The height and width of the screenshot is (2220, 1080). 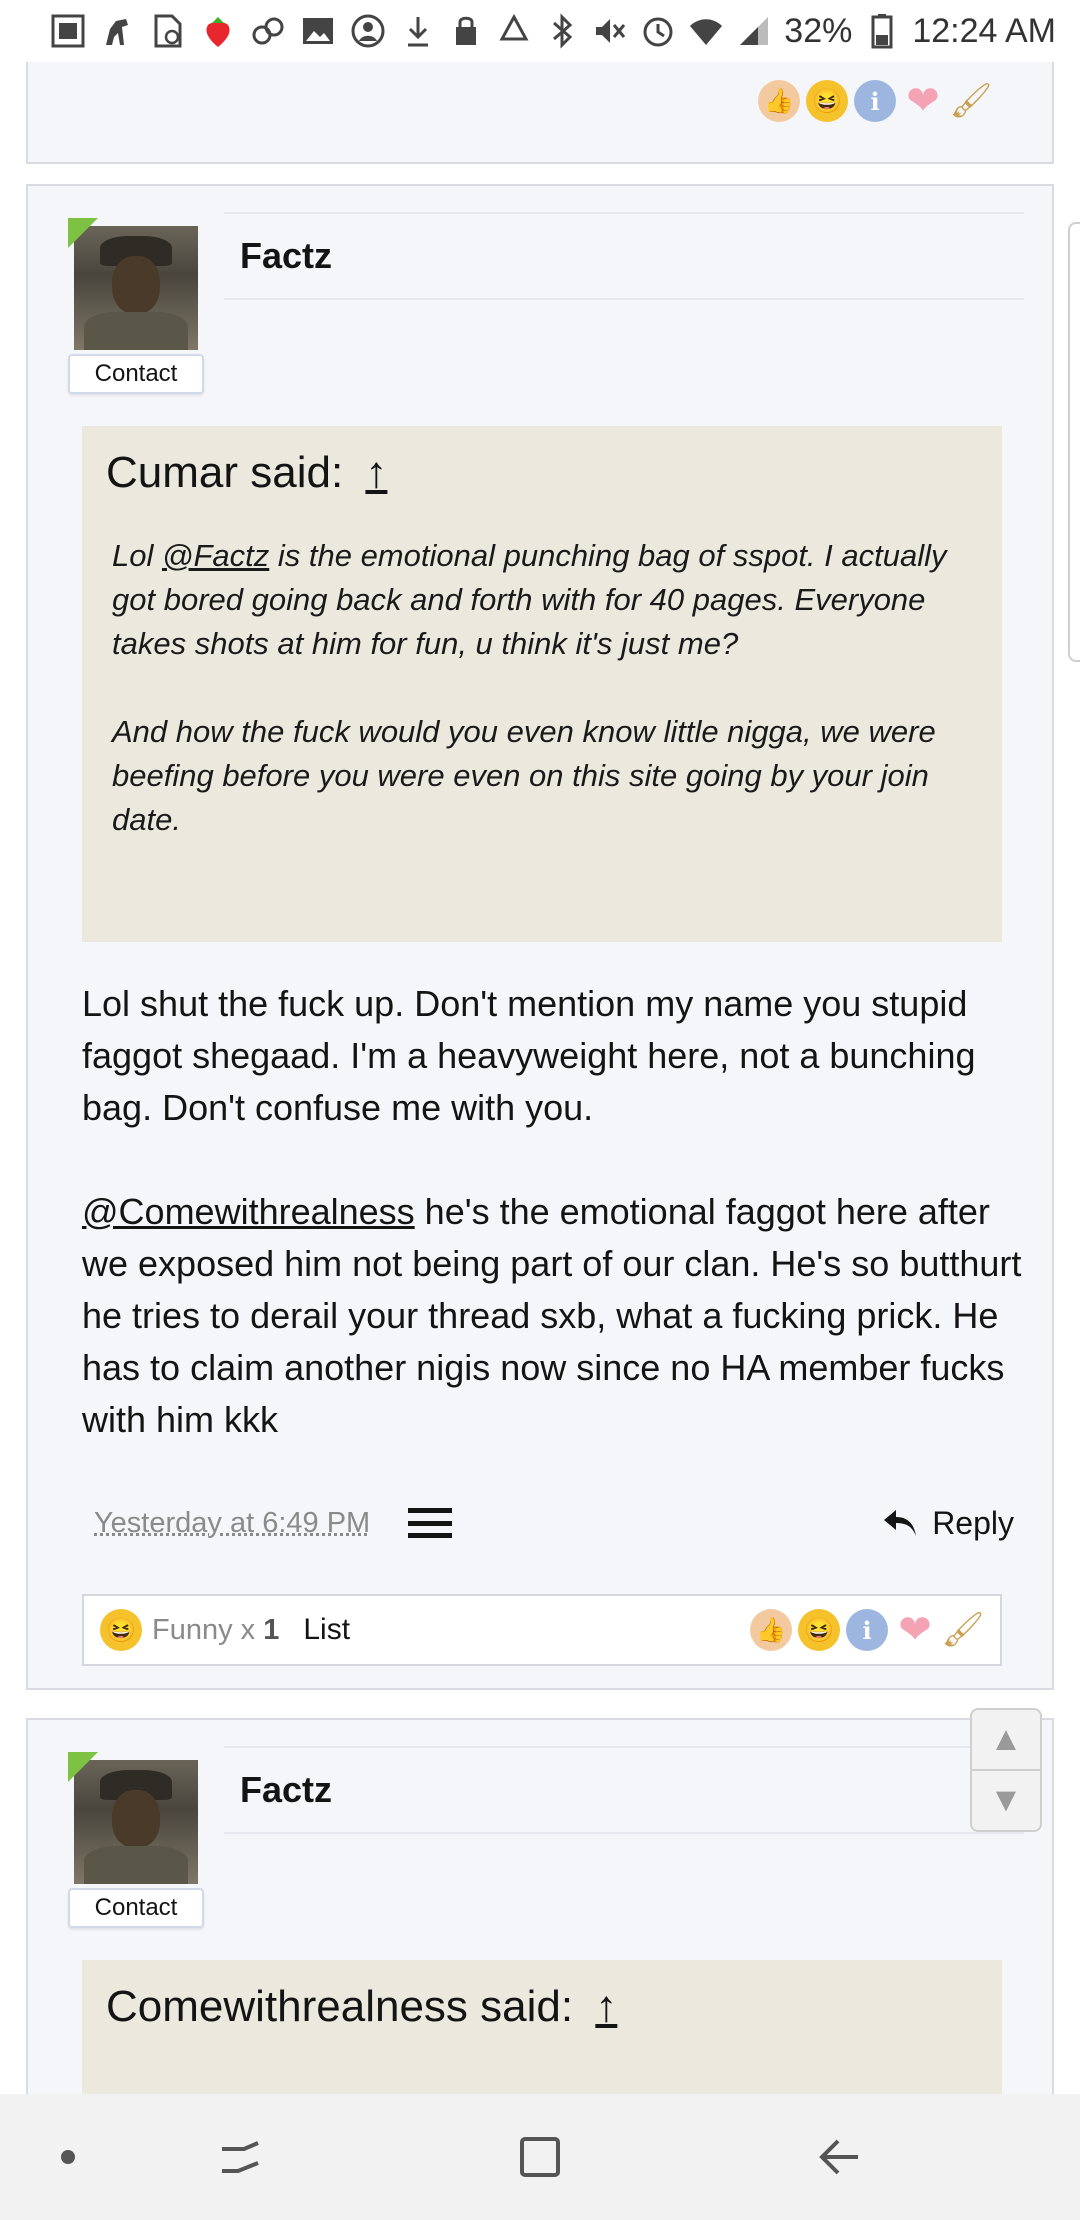 What do you see at coordinates (215, 555) in the screenshot?
I see `mention-link: @Factz` at bounding box center [215, 555].